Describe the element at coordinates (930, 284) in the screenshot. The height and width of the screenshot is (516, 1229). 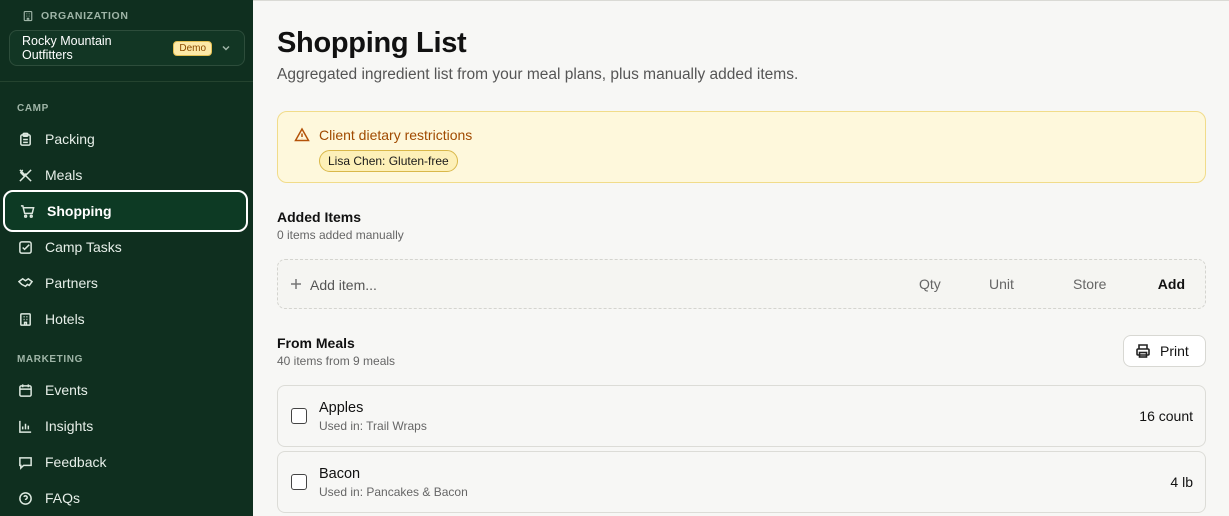
I see `qty-field: Qty` at that location.